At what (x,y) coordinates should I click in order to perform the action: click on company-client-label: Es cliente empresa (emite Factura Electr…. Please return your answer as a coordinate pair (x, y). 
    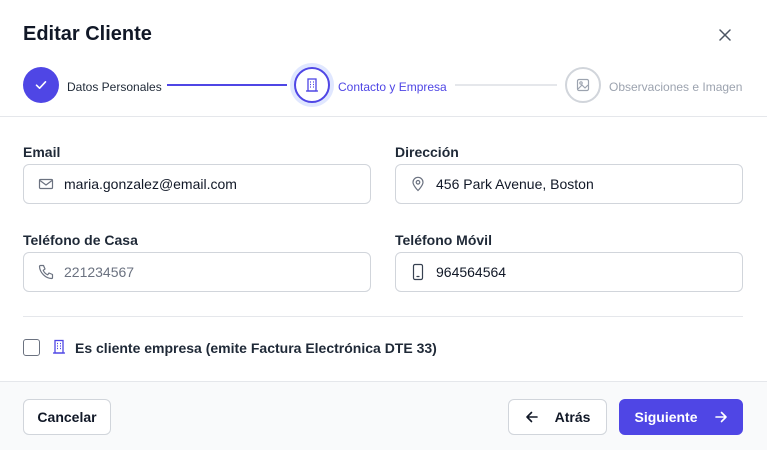
    Looking at the image, I should click on (256, 348).